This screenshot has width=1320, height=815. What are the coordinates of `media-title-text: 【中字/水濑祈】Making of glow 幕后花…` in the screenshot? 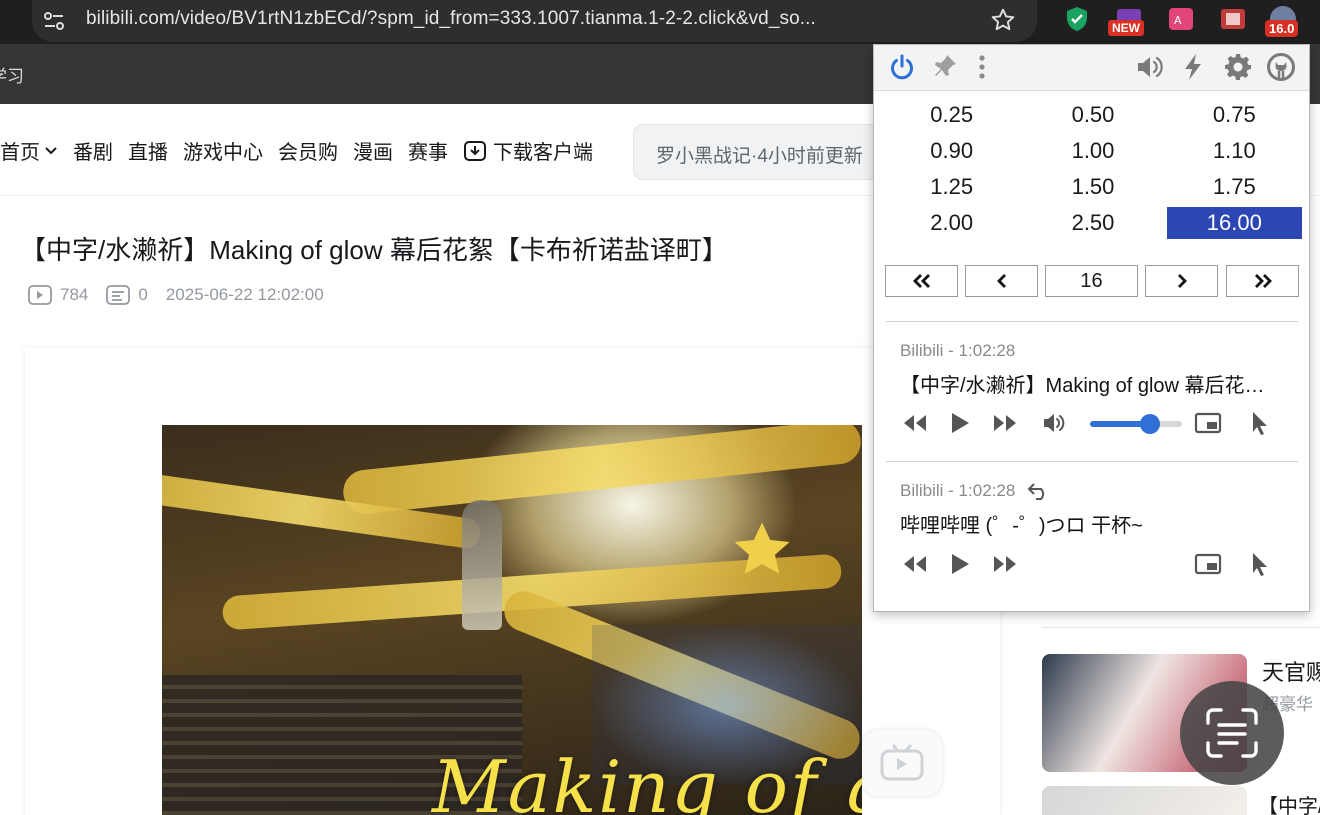 It's located at (1082, 386).